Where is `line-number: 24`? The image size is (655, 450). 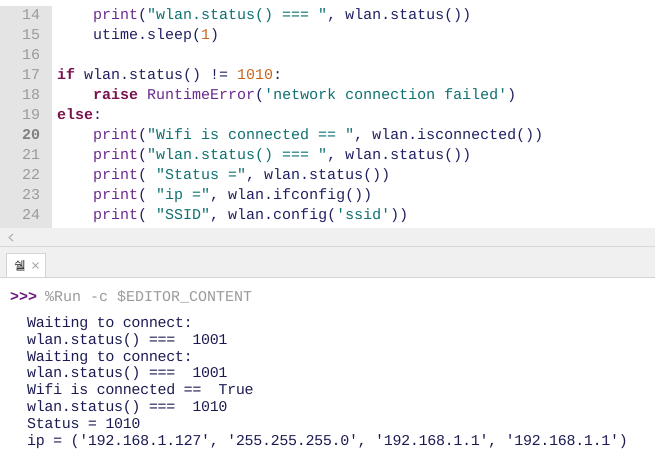
line-number: 24 is located at coordinates (30, 216).